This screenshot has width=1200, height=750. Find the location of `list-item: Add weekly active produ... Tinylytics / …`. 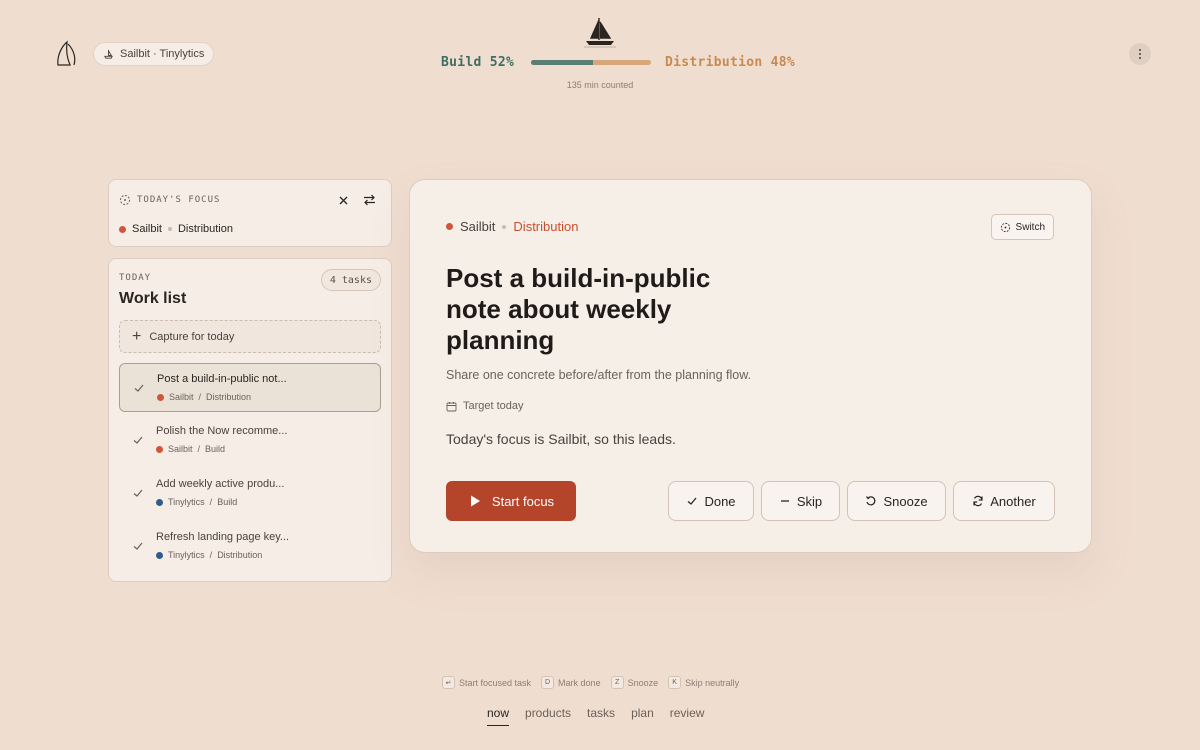

list-item: Add weekly active produ... Tinylytics / … is located at coordinates (250, 493).